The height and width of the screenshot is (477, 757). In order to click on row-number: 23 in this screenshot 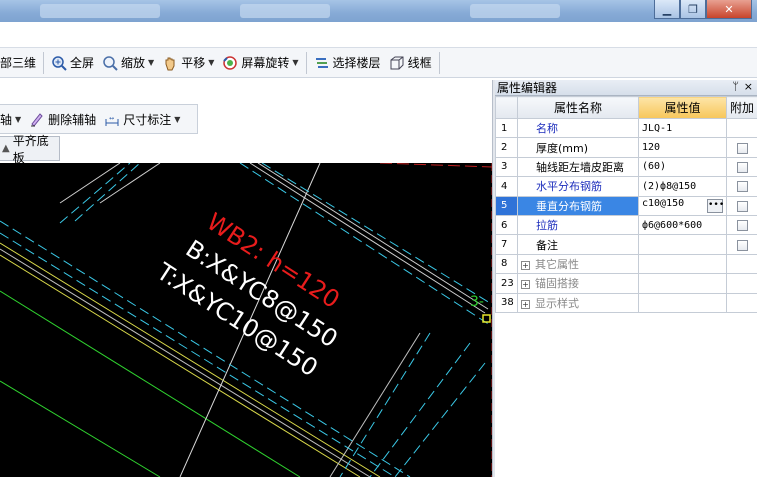, I will do `click(506, 283)`.